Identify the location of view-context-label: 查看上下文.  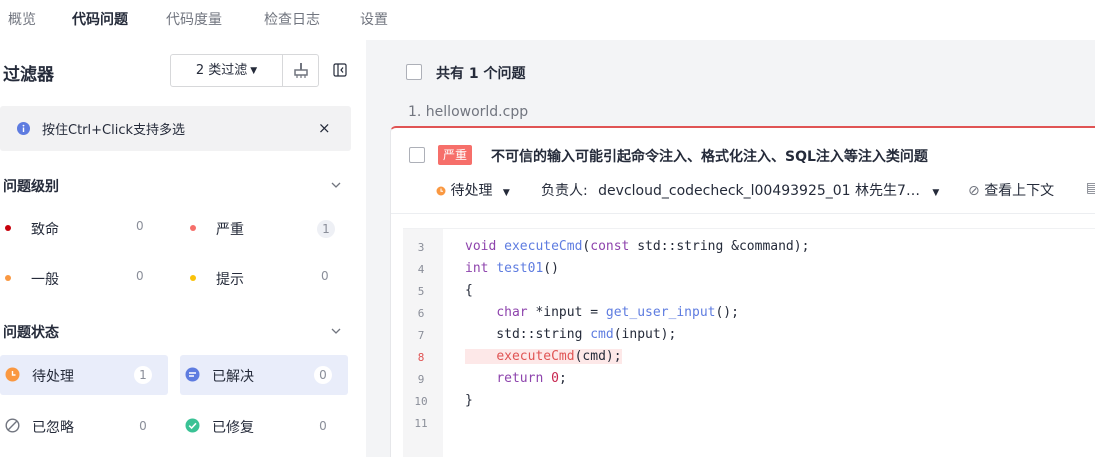
(1019, 191).